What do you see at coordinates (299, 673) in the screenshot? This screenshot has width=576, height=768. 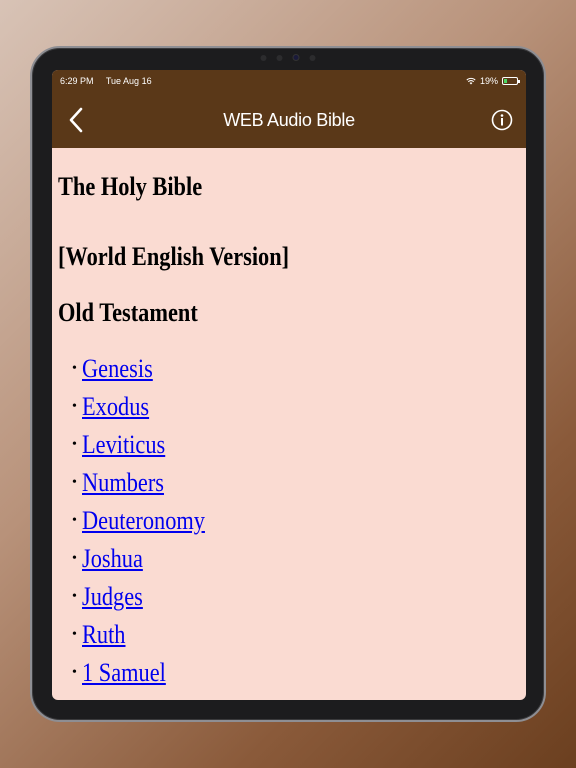 I see `list-item: • 1 Samuel` at bounding box center [299, 673].